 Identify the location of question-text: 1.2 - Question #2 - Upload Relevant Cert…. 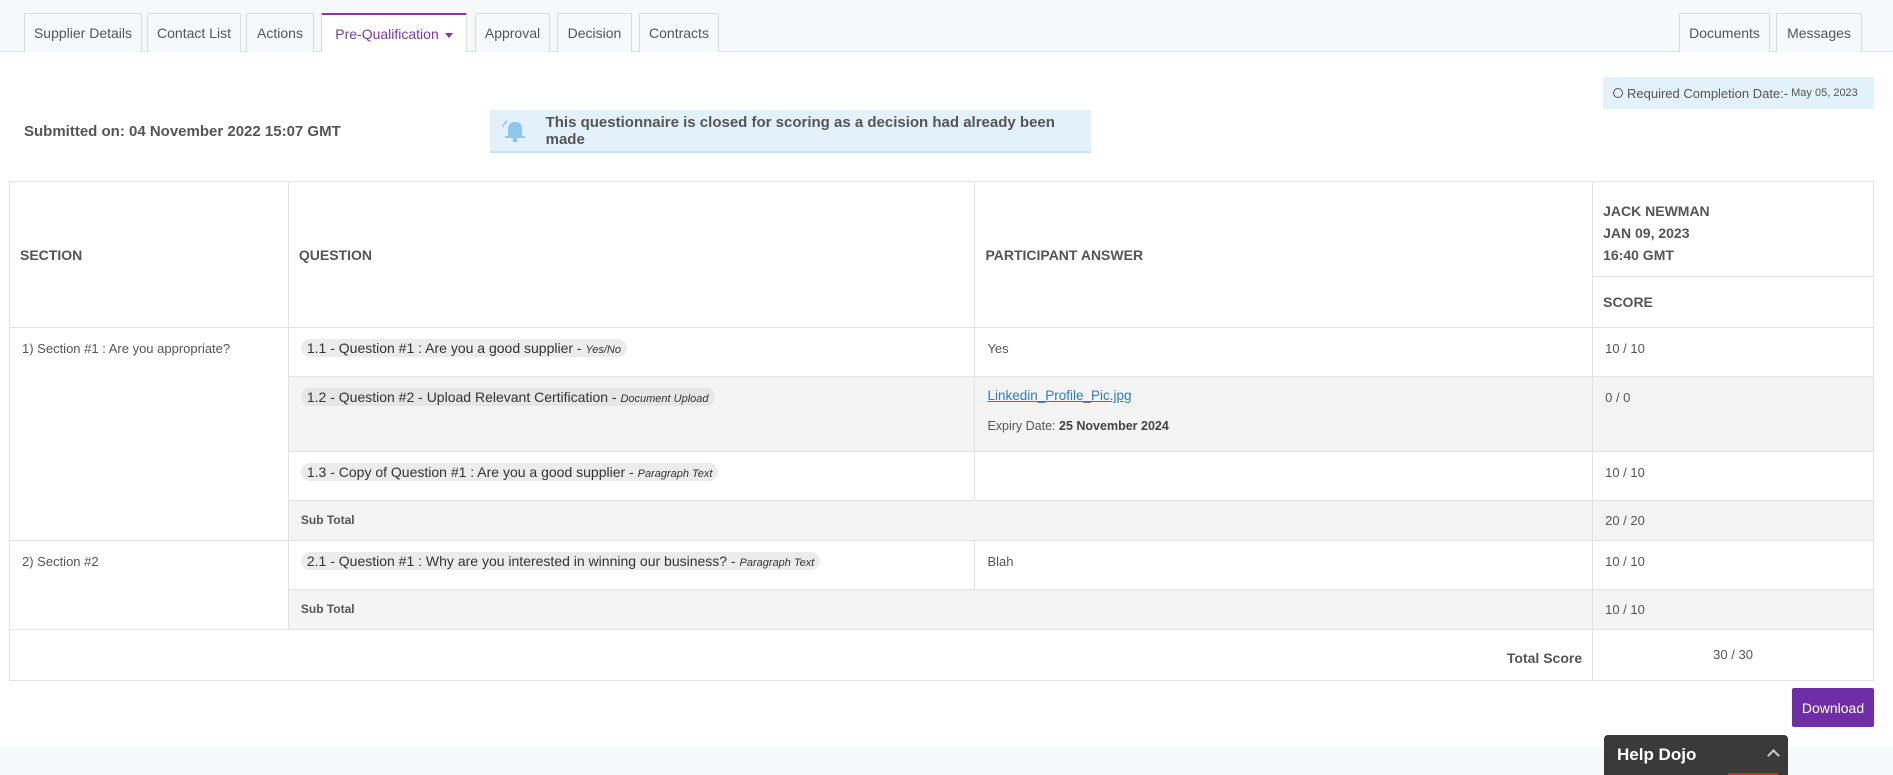
(461, 397).